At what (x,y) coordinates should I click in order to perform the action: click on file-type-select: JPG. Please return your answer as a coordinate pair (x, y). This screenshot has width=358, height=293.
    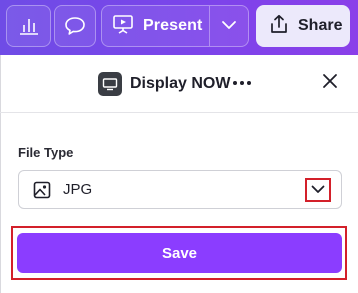
    Looking at the image, I should click on (180, 189).